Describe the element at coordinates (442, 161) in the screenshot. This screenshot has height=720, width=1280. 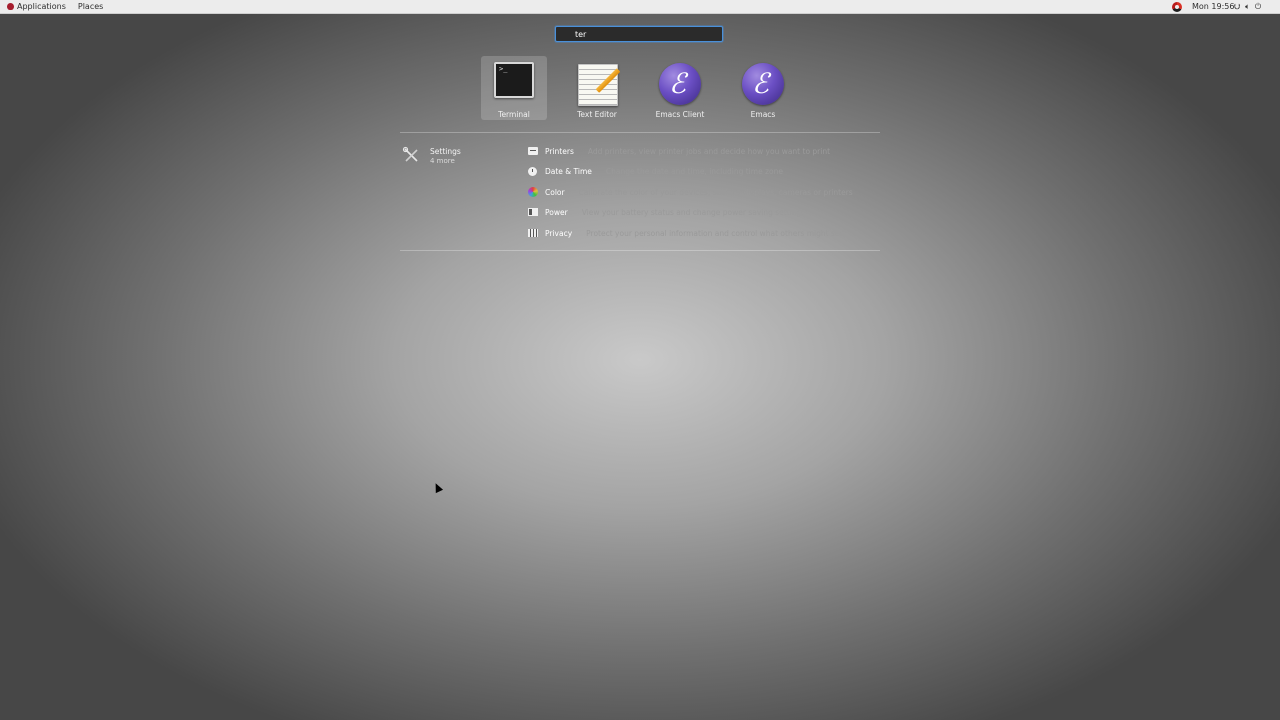
I see `provider-more: 4 more` at that location.